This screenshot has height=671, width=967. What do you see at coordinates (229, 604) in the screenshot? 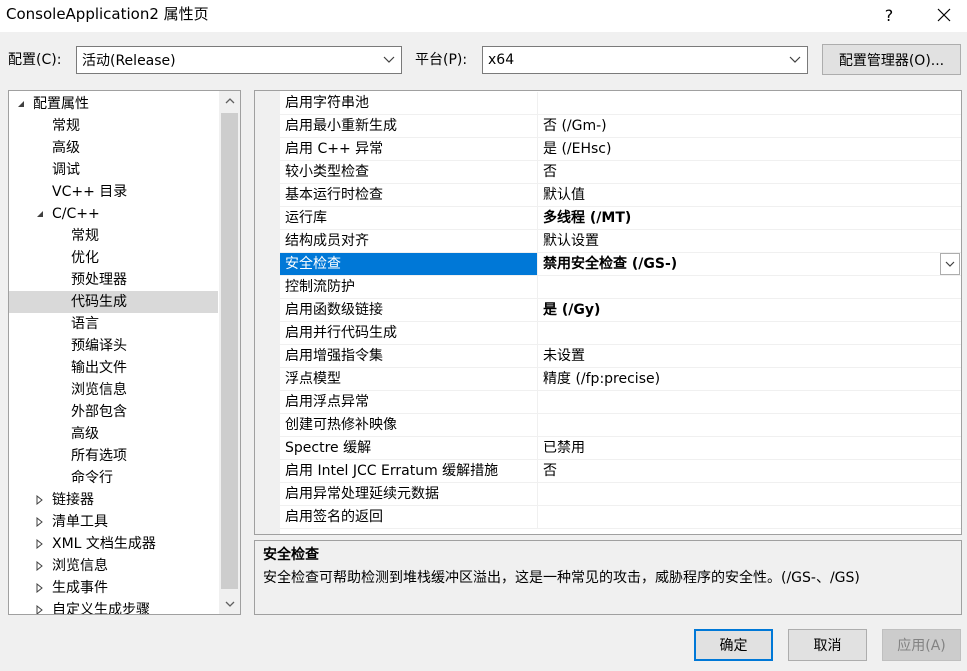
I see `scroll-down-icon` at bounding box center [229, 604].